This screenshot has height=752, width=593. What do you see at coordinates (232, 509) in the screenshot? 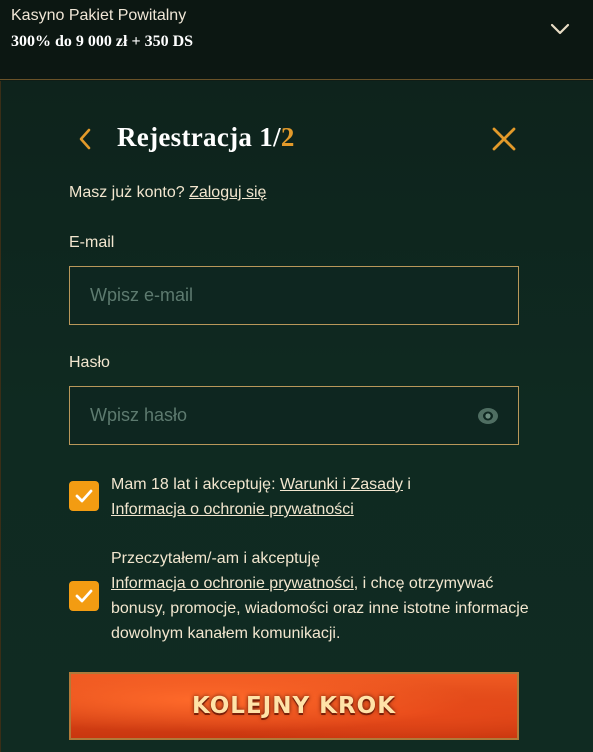
I see `privacy-link-terms: Informacja o ochronie prywatności` at bounding box center [232, 509].